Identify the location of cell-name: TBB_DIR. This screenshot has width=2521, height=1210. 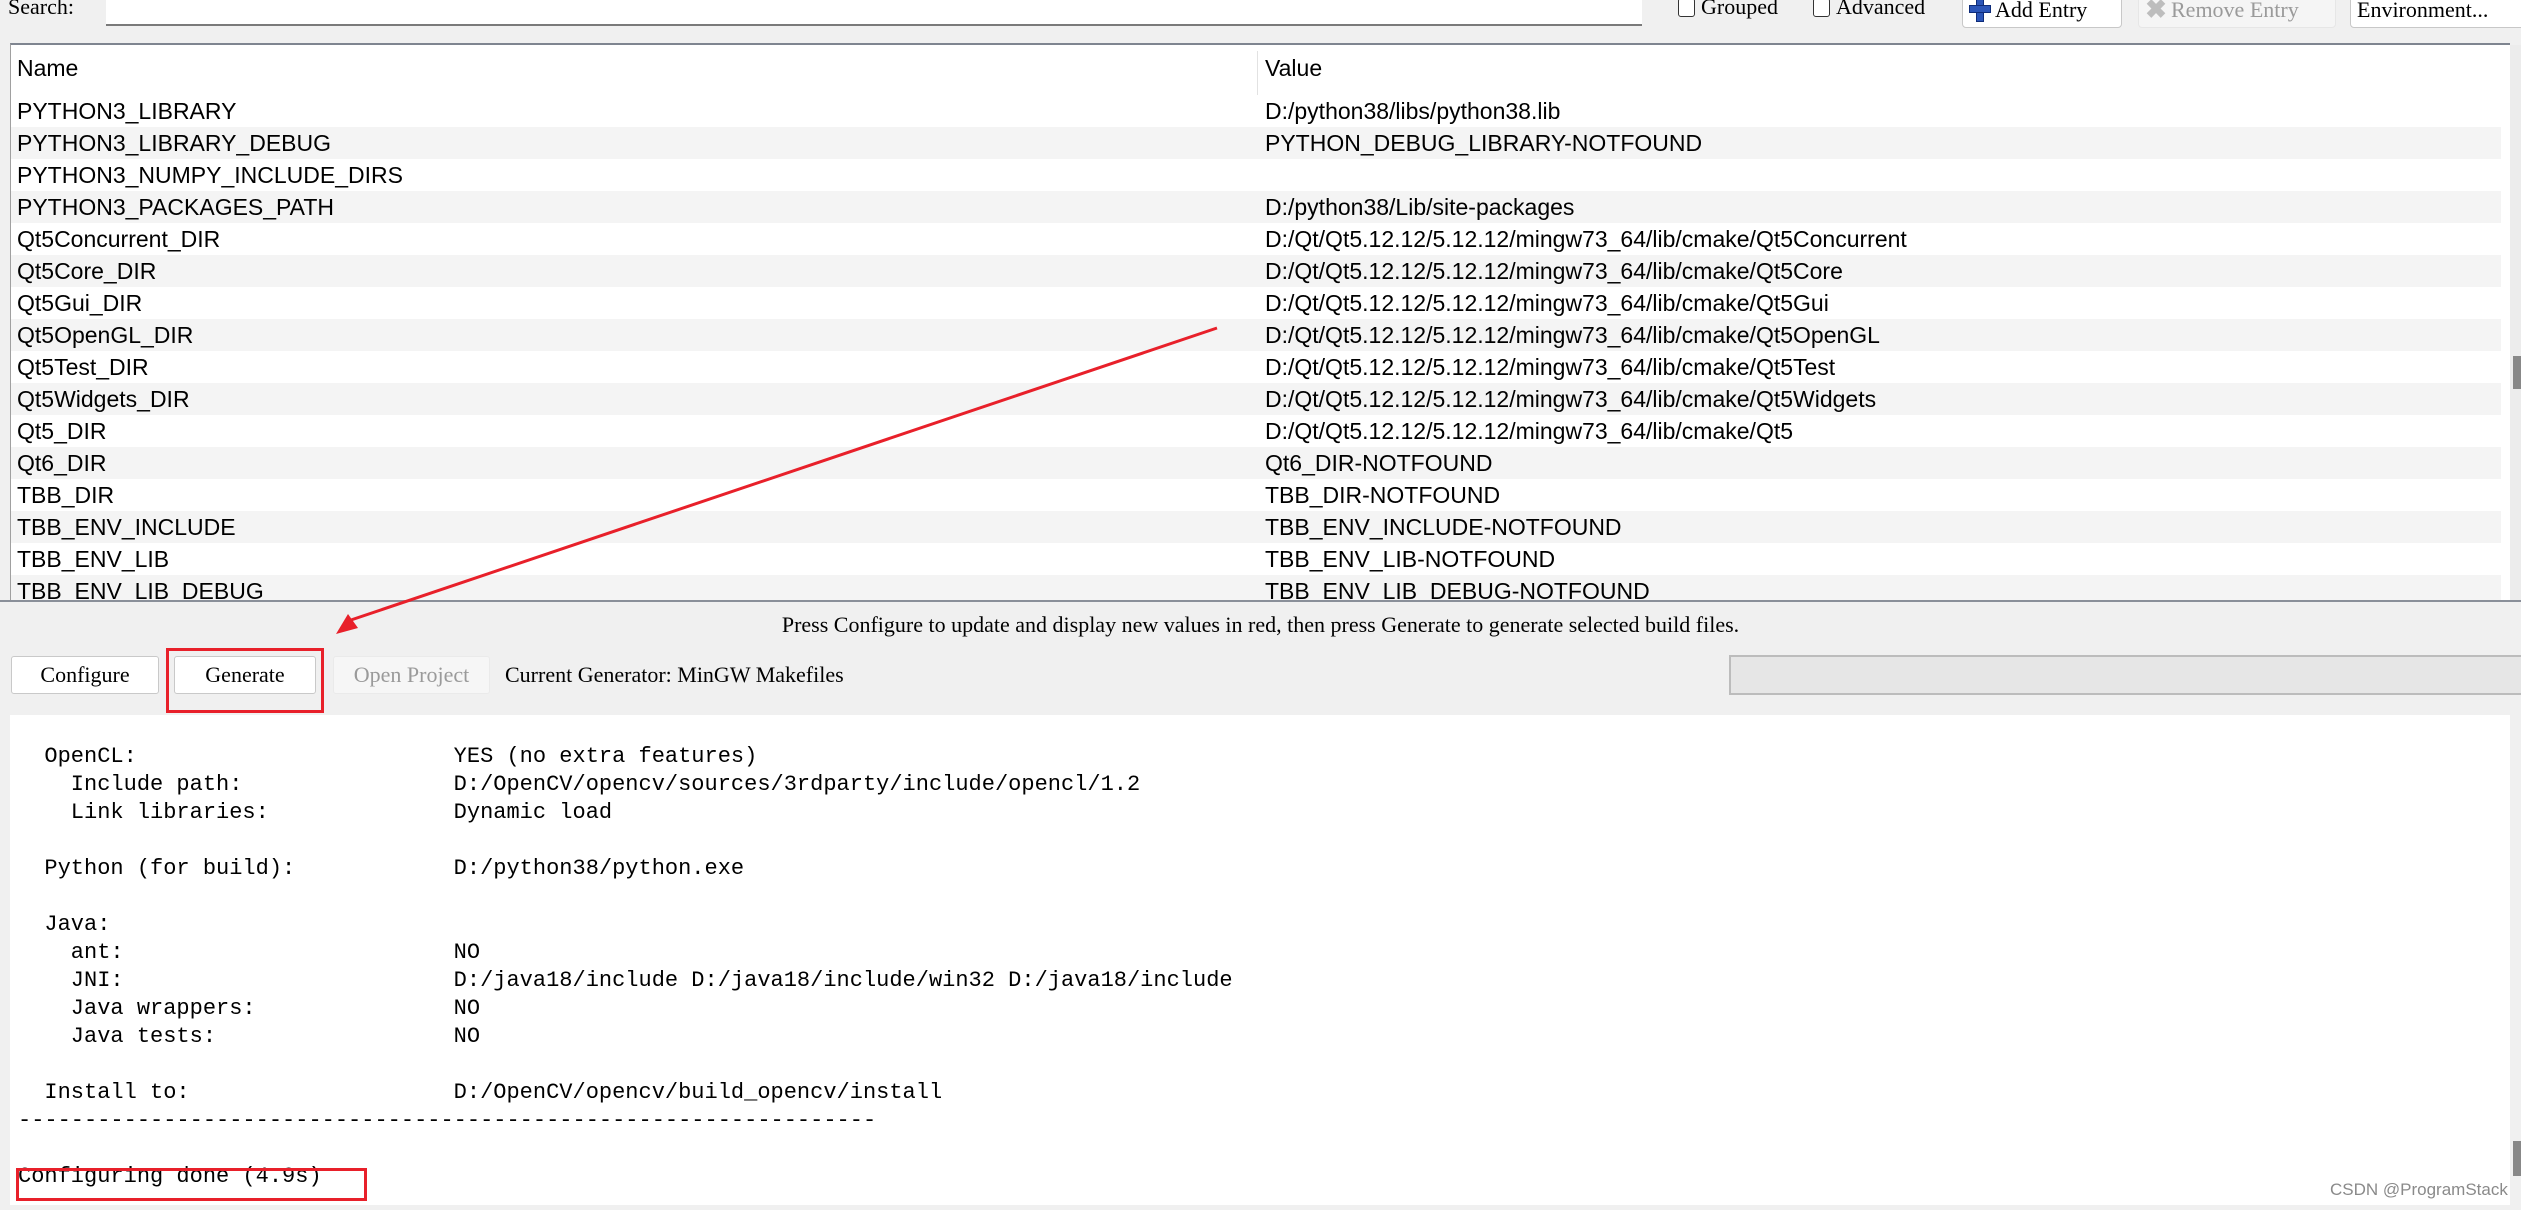
(66, 495).